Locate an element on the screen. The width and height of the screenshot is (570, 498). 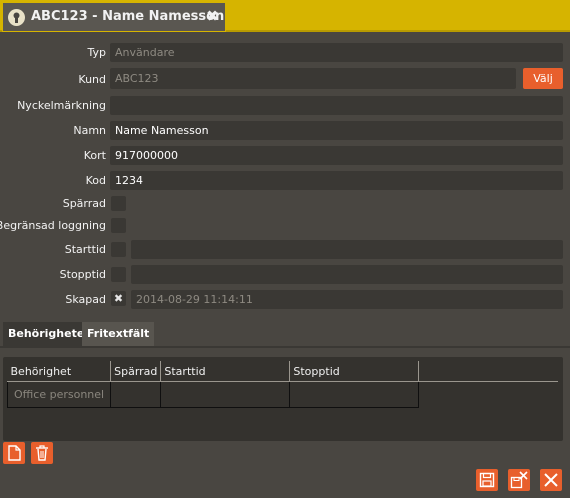
stopptid-input is located at coordinates (347, 274).